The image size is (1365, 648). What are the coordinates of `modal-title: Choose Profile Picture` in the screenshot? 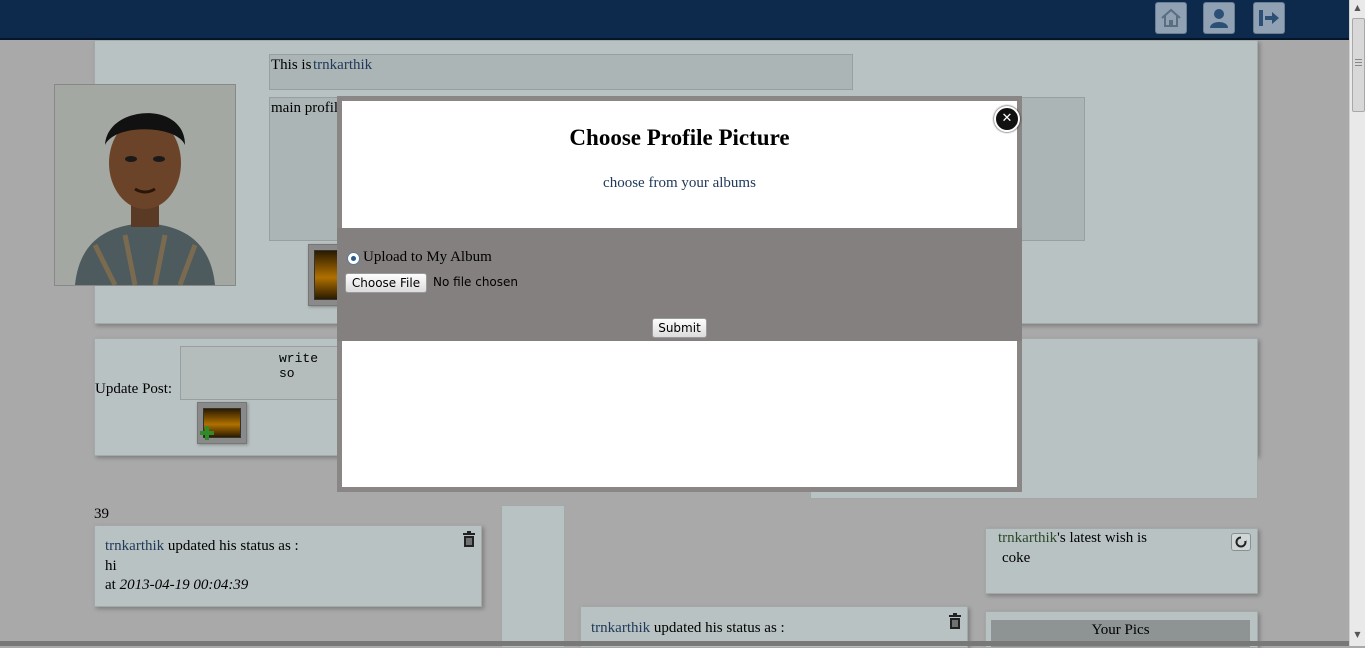 It's located at (679, 137).